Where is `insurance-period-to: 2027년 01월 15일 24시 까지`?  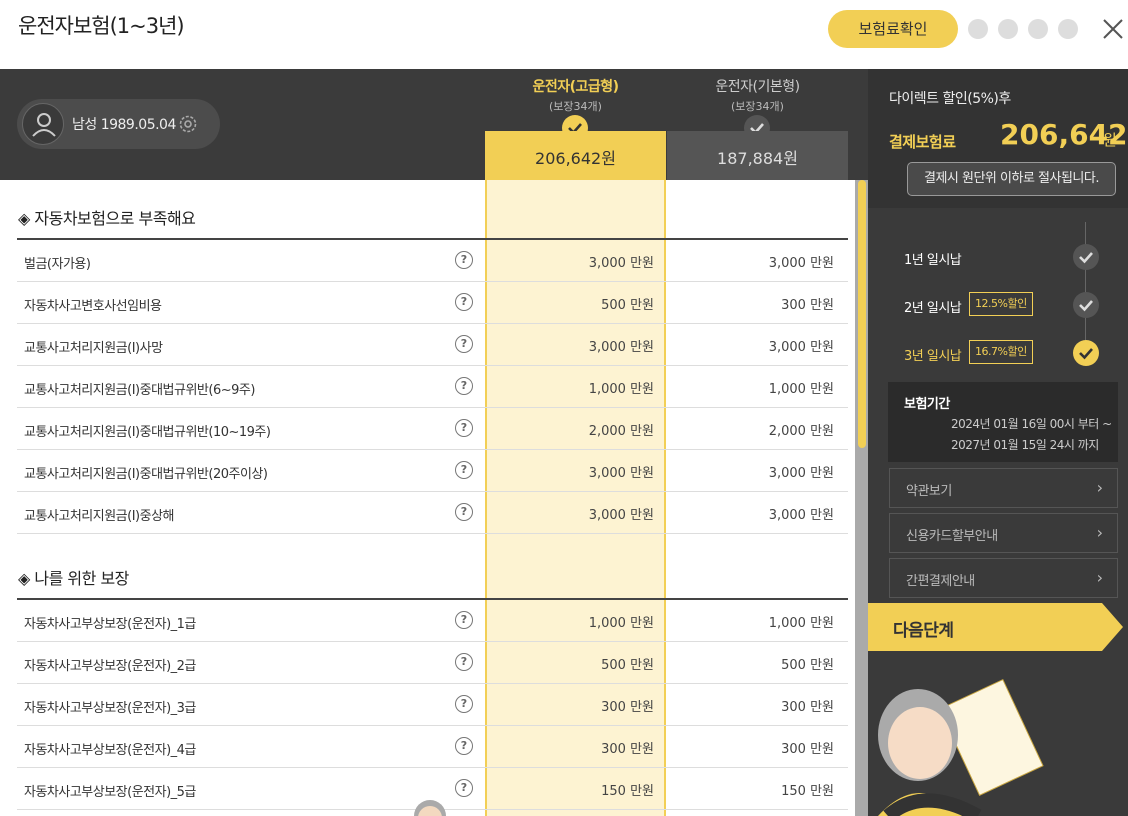
insurance-period-to: 2027년 01월 15일 24시 까지 is located at coordinates (1025, 445).